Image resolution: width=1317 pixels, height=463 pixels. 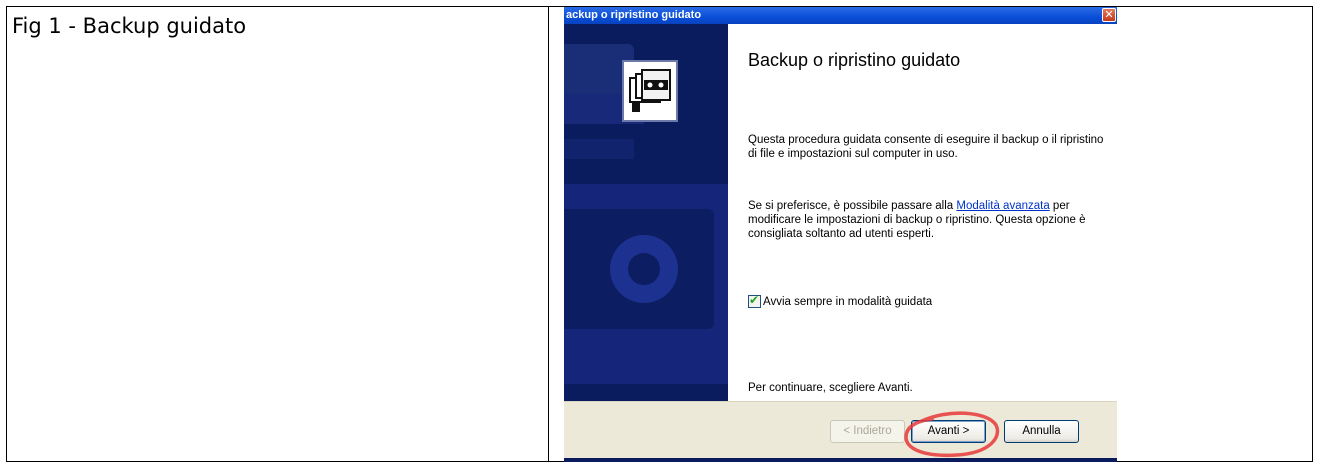 I want to click on wizard-button-bar: < Indietro Avanti > Annulla, so click(x=840, y=431).